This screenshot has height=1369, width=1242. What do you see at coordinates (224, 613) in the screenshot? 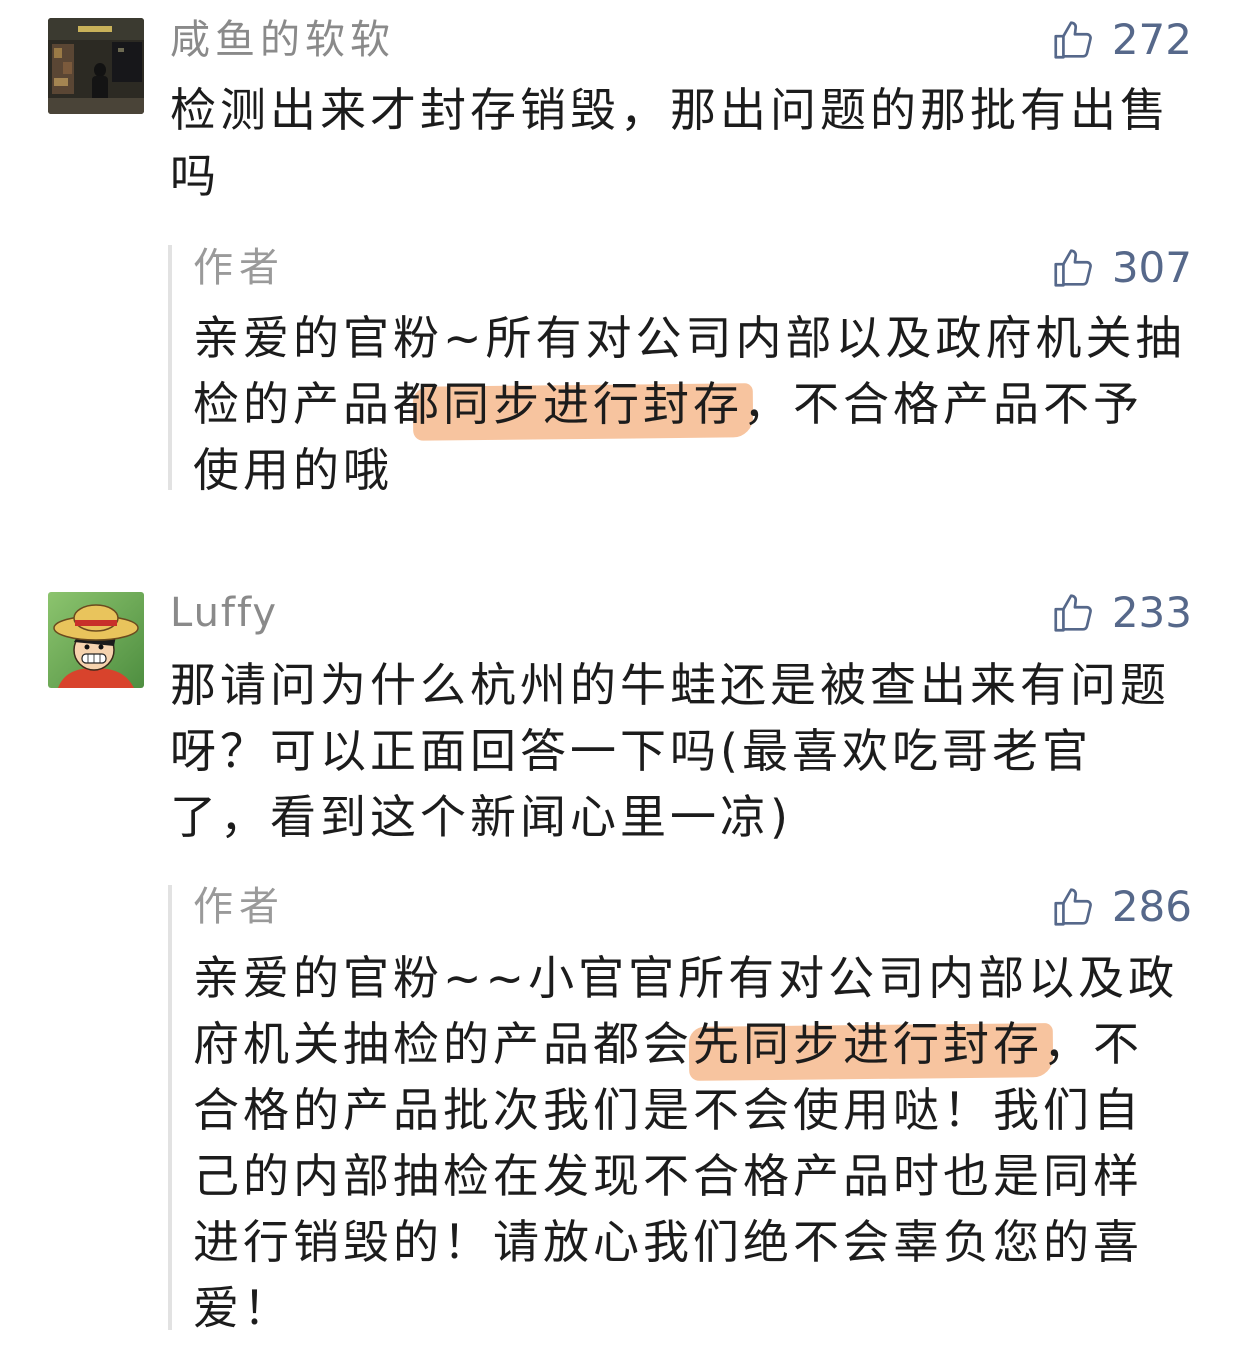
I see `username: Luffy` at bounding box center [224, 613].